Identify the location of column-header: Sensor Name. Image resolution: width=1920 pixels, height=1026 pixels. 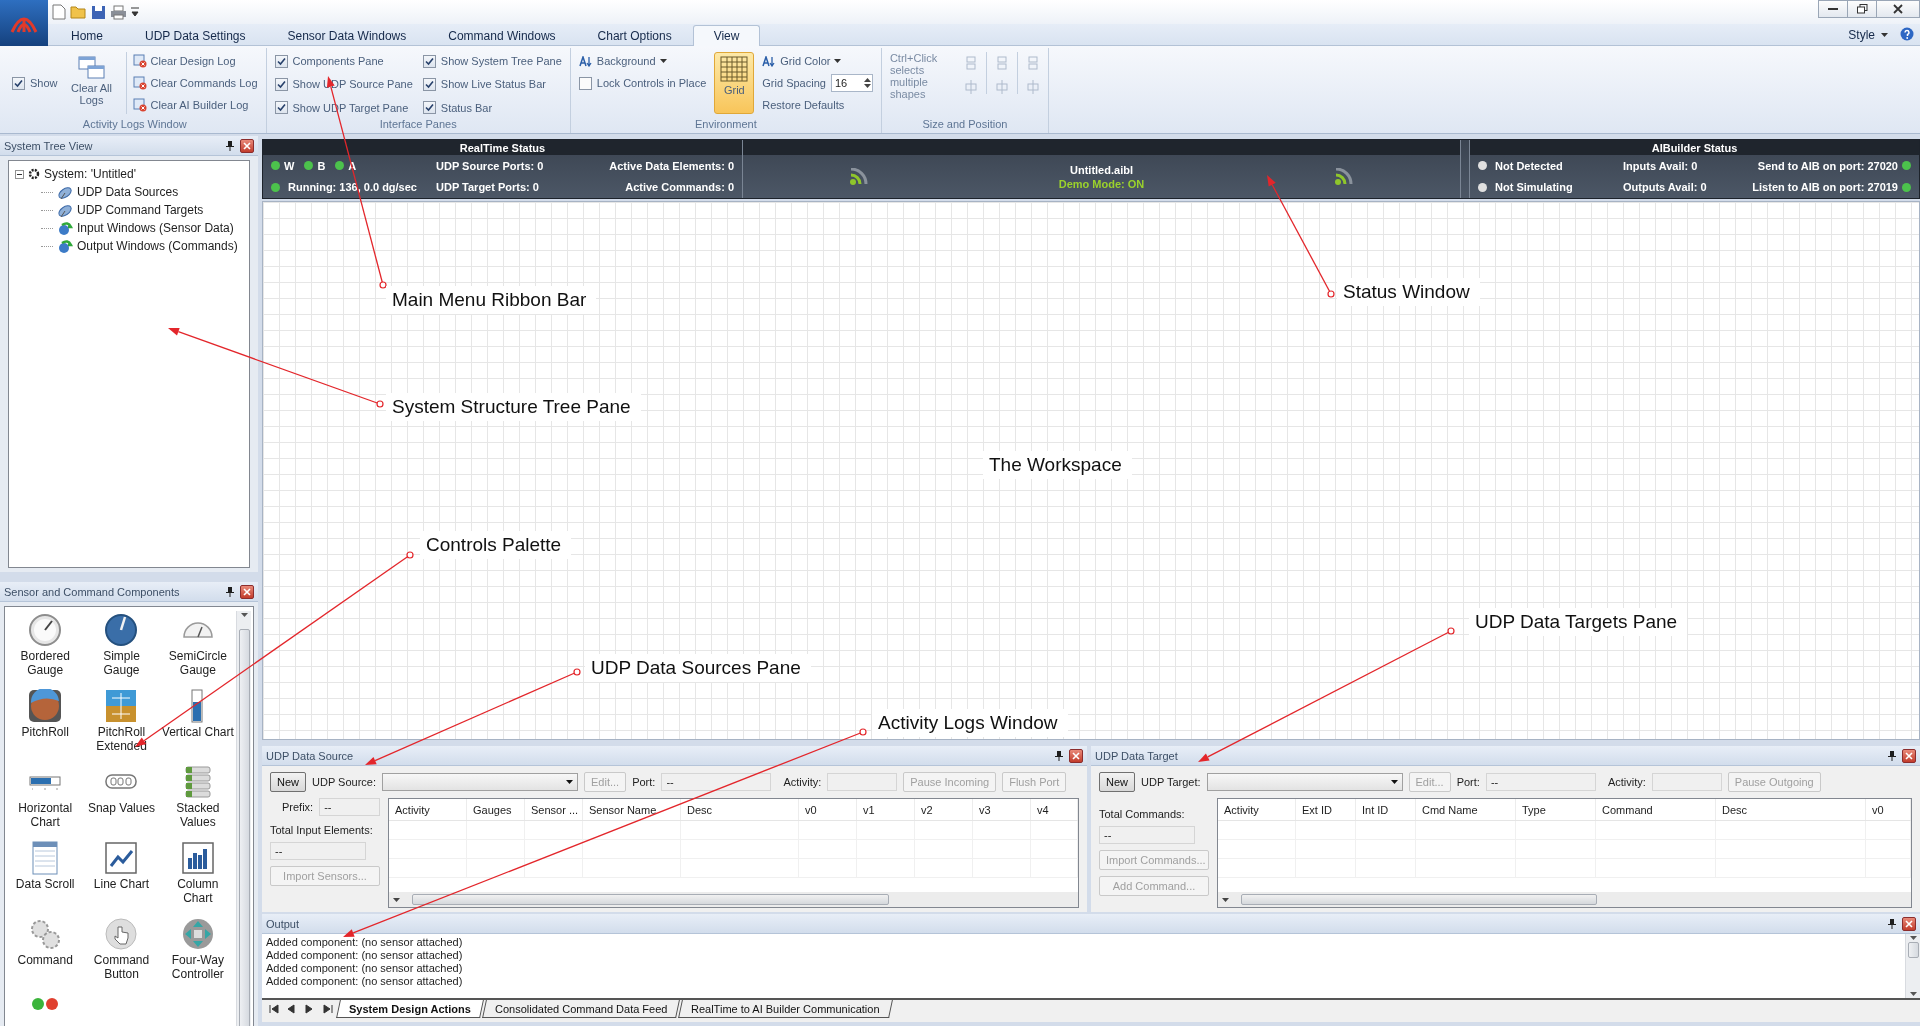
(632, 809).